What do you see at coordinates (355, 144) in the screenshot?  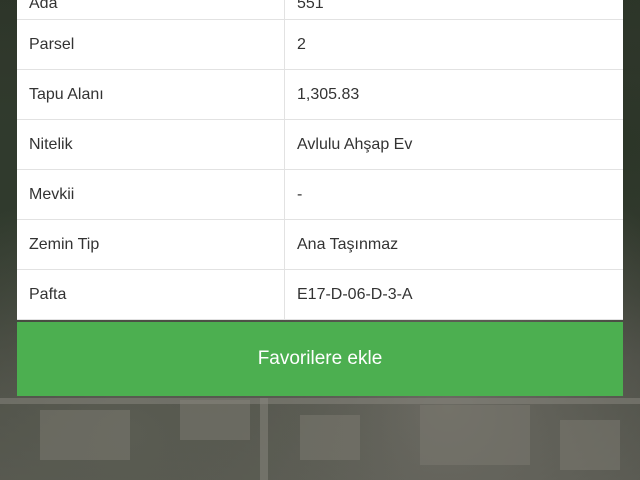 I see `row-value: Avlulu Ahşap Ev` at bounding box center [355, 144].